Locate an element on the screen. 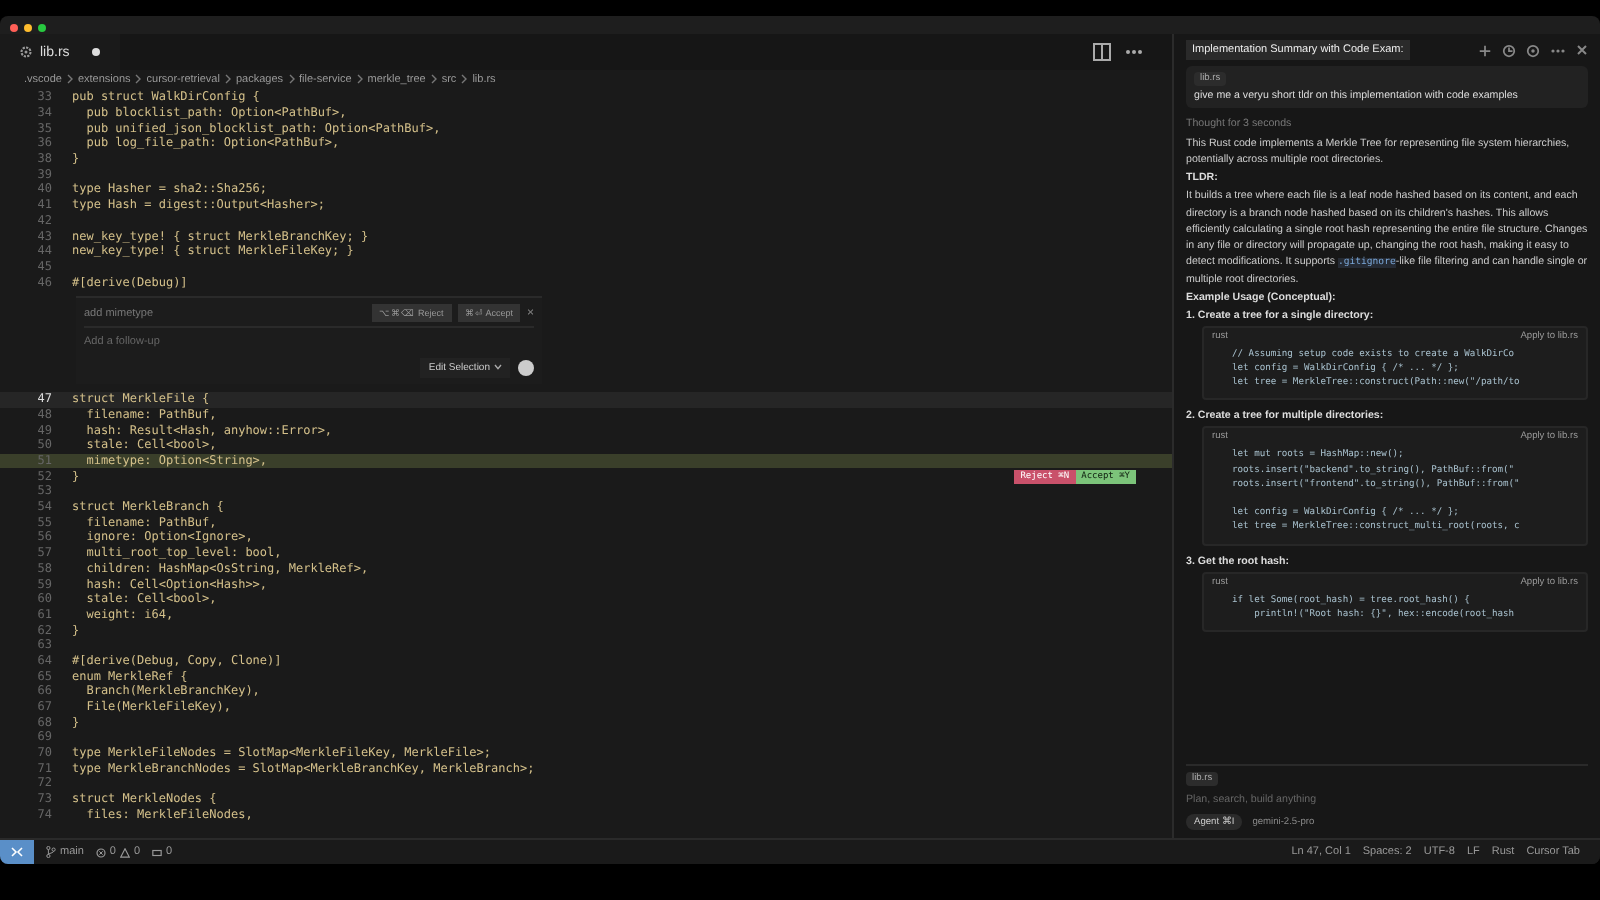 The height and width of the screenshot is (900, 1600). remote-icon is located at coordinates (17, 852).